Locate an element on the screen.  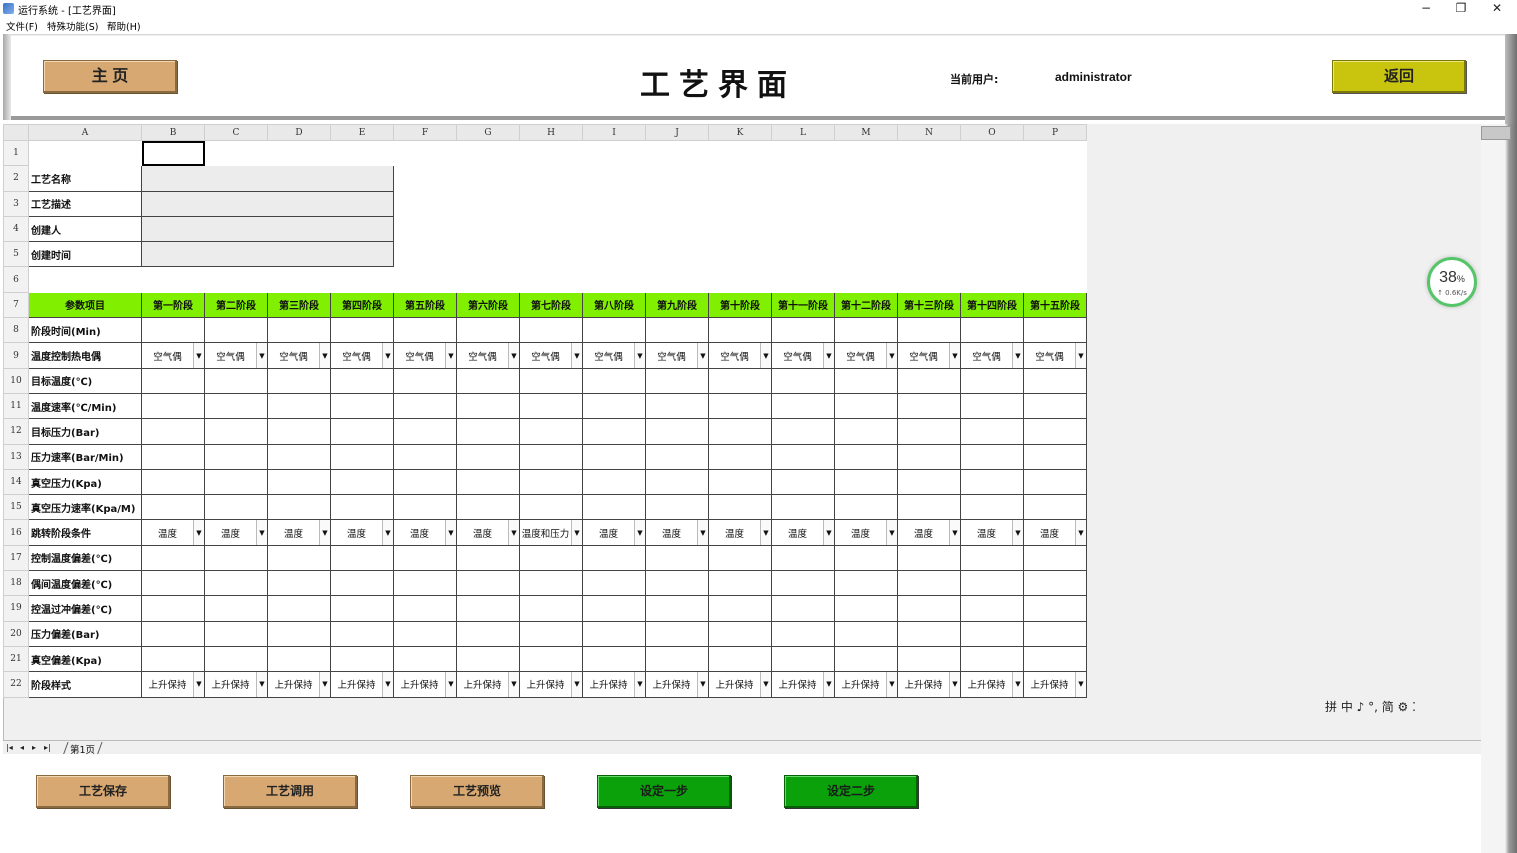
row-header: 5 is located at coordinates (16, 254).